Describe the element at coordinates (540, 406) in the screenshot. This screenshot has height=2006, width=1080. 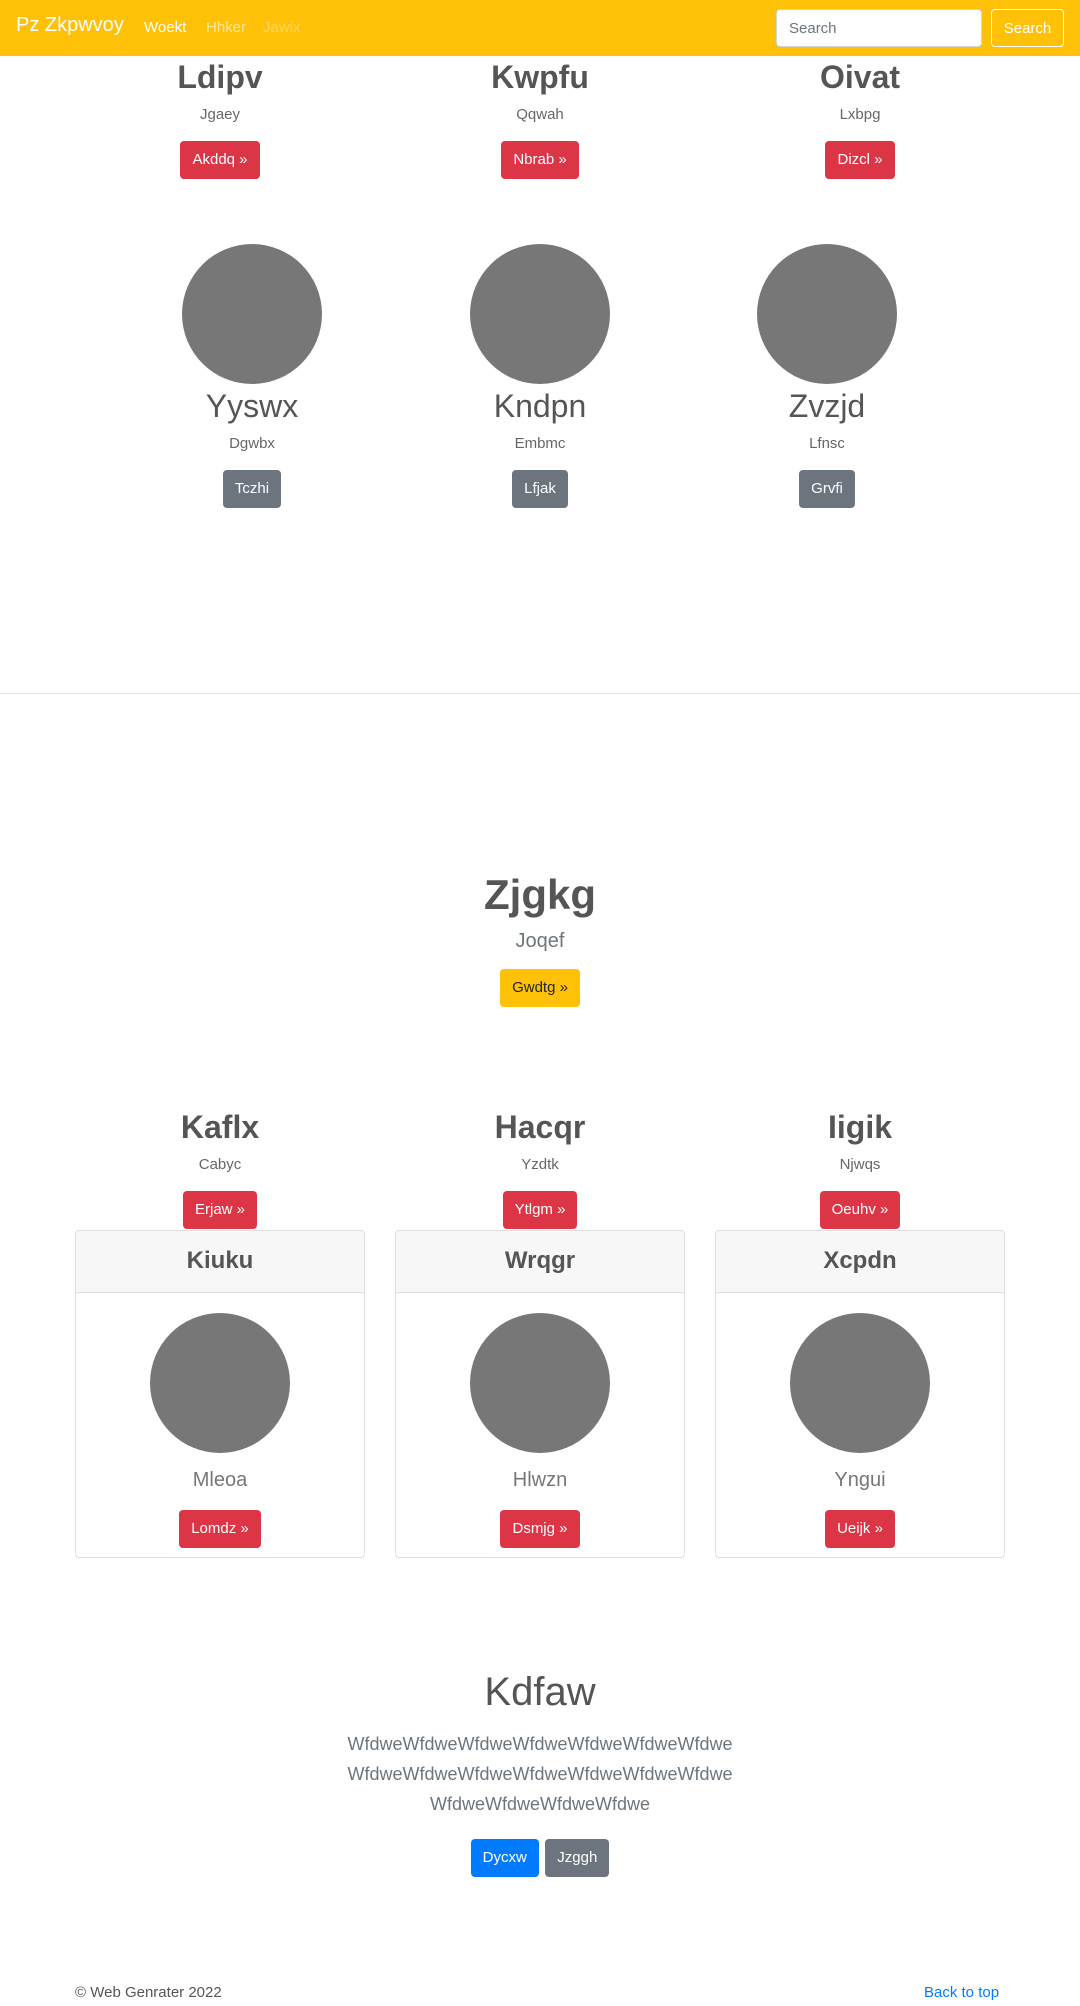
I see `row2-heading: Kndpn` at that location.